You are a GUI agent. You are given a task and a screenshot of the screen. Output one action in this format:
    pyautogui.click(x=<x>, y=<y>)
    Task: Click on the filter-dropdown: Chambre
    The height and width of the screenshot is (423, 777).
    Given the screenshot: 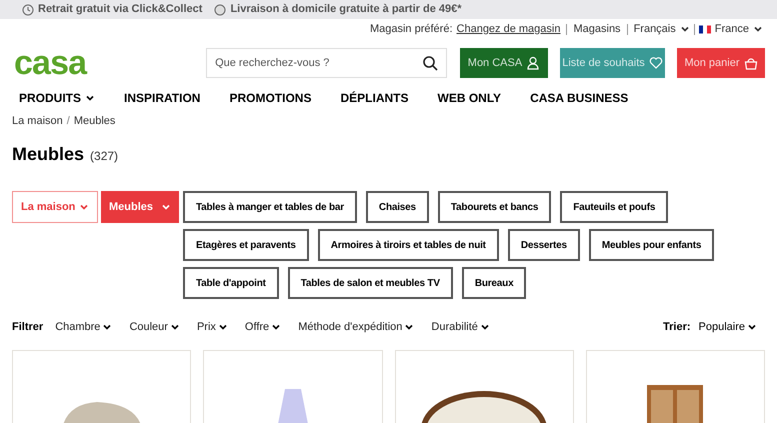 What is the action you would take?
    pyautogui.click(x=83, y=327)
    